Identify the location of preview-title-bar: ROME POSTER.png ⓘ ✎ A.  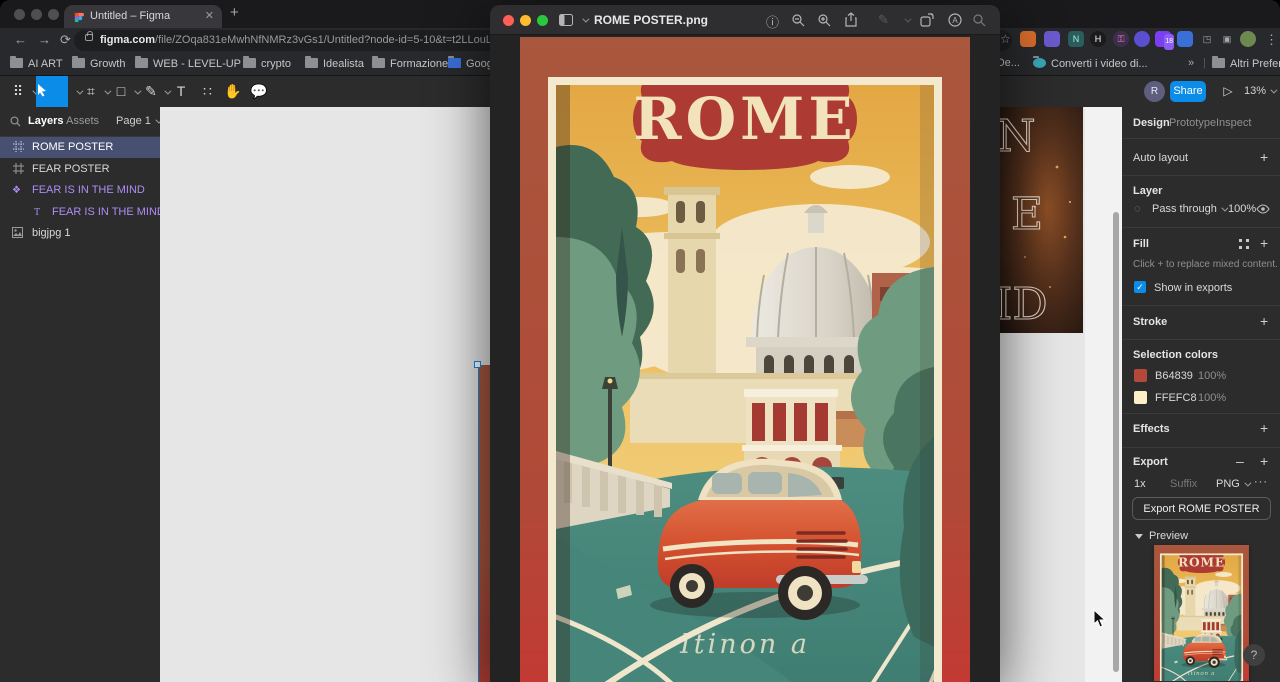
(745, 20).